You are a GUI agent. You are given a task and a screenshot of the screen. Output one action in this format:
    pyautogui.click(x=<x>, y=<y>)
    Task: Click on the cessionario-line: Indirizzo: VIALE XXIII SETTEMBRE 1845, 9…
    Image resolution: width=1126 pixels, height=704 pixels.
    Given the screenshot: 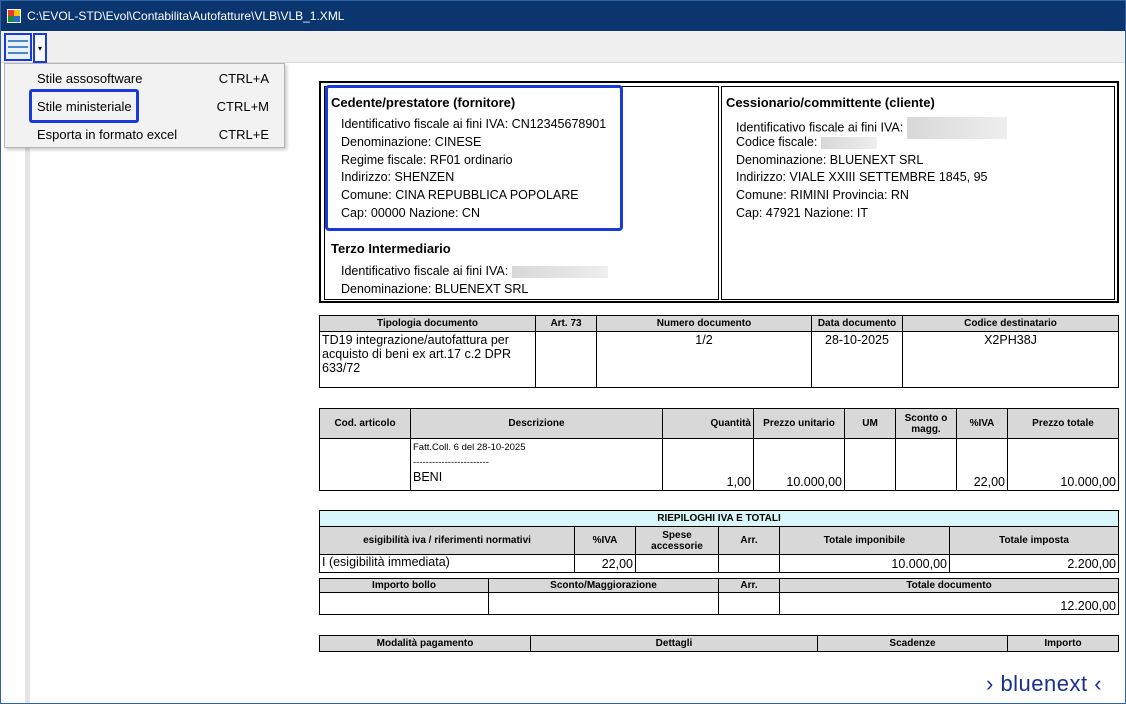 What is the action you would take?
    pyautogui.click(x=862, y=177)
    